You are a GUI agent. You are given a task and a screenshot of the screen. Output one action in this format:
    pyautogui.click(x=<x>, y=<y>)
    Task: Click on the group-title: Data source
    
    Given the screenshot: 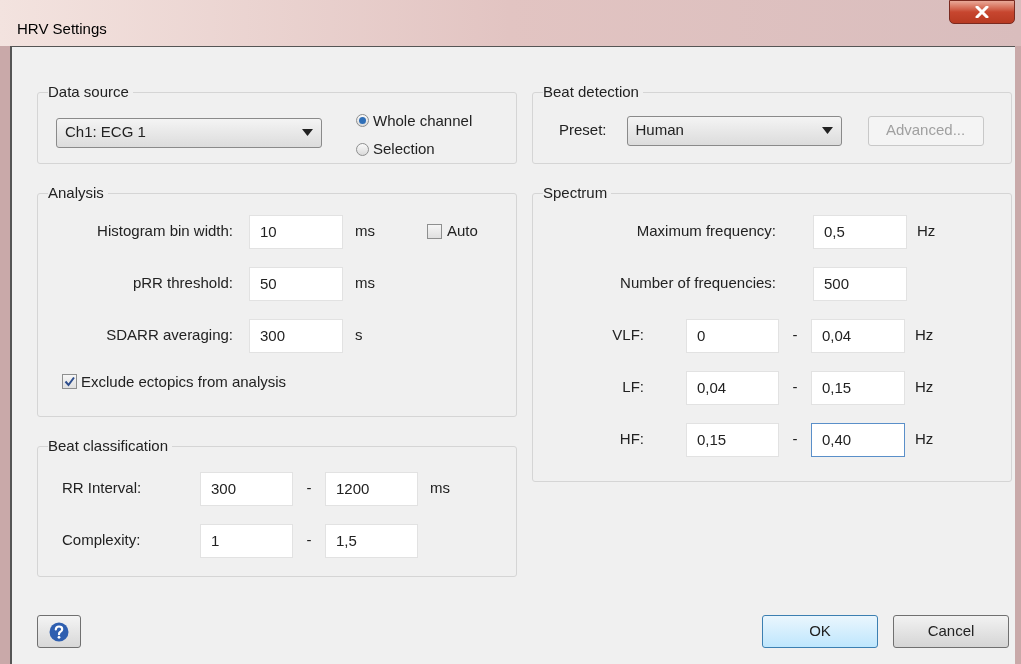 What is the action you would take?
    pyautogui.click(x=89, y=92)
    